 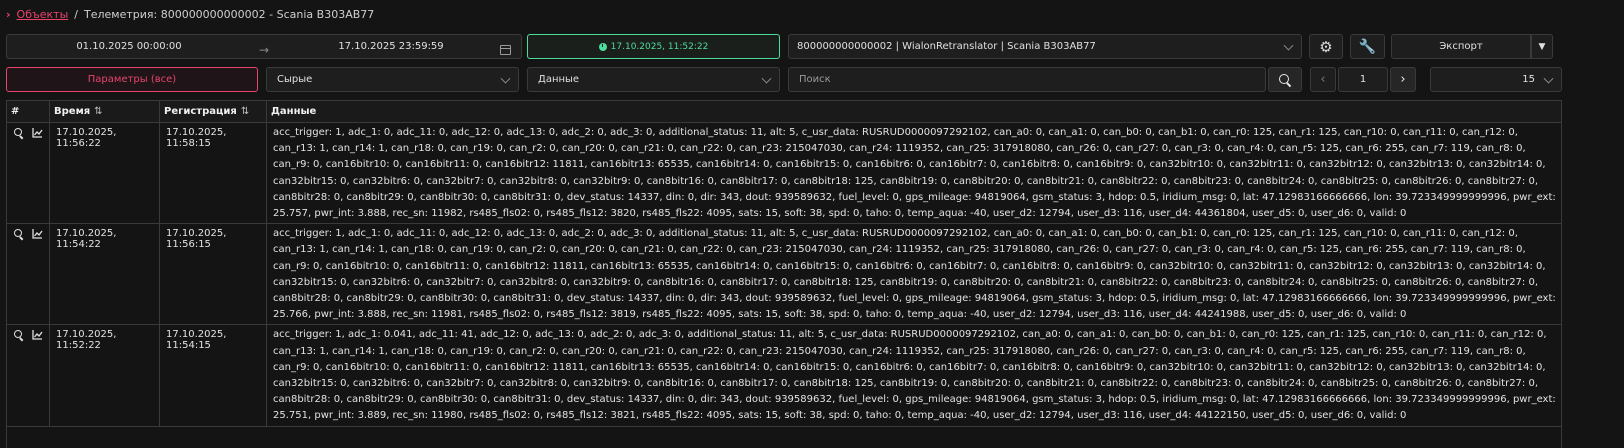 I want to click on export-dropdown-button: ▼, so click(x=1542, y=46).